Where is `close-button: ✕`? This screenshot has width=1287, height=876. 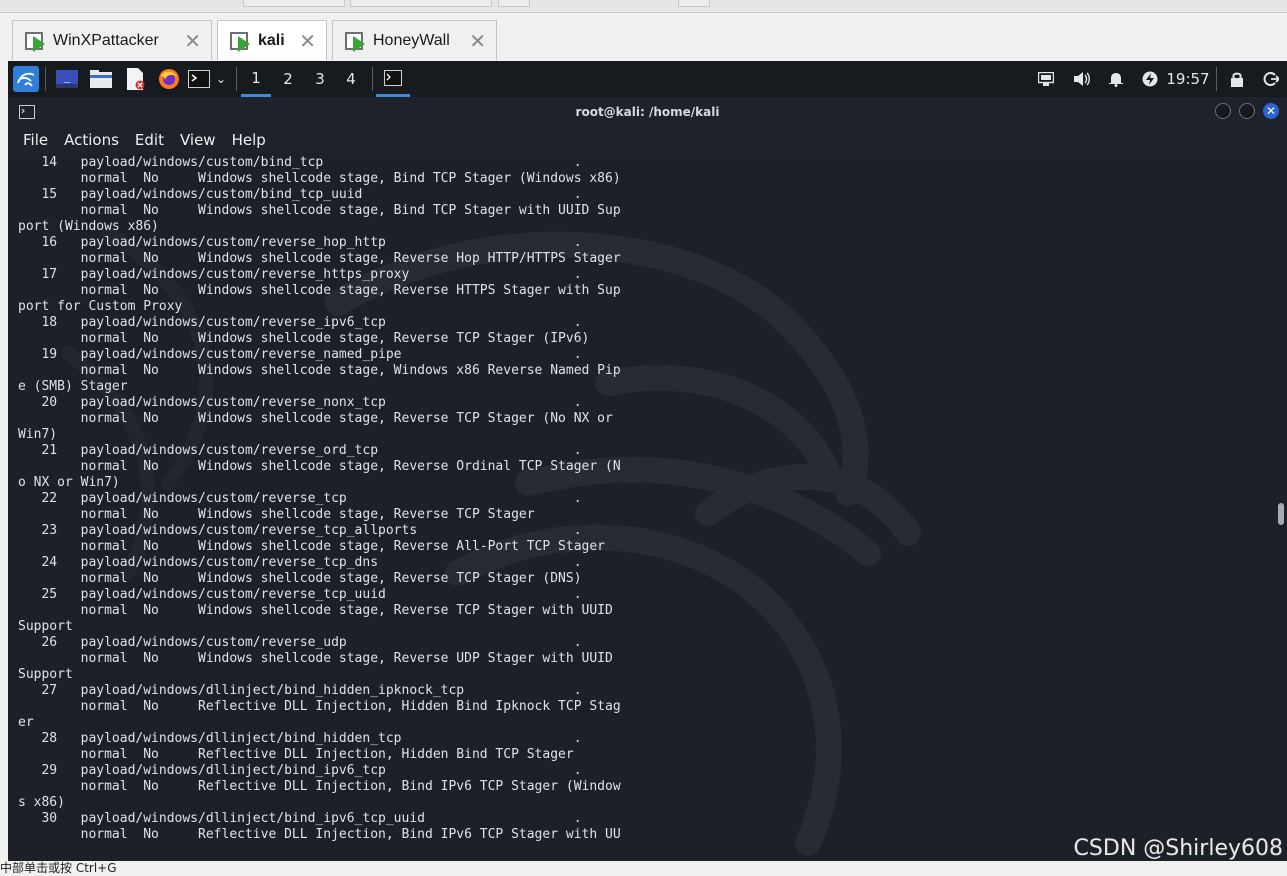
close-button: ✕ is located at coordinates (1271, 111).